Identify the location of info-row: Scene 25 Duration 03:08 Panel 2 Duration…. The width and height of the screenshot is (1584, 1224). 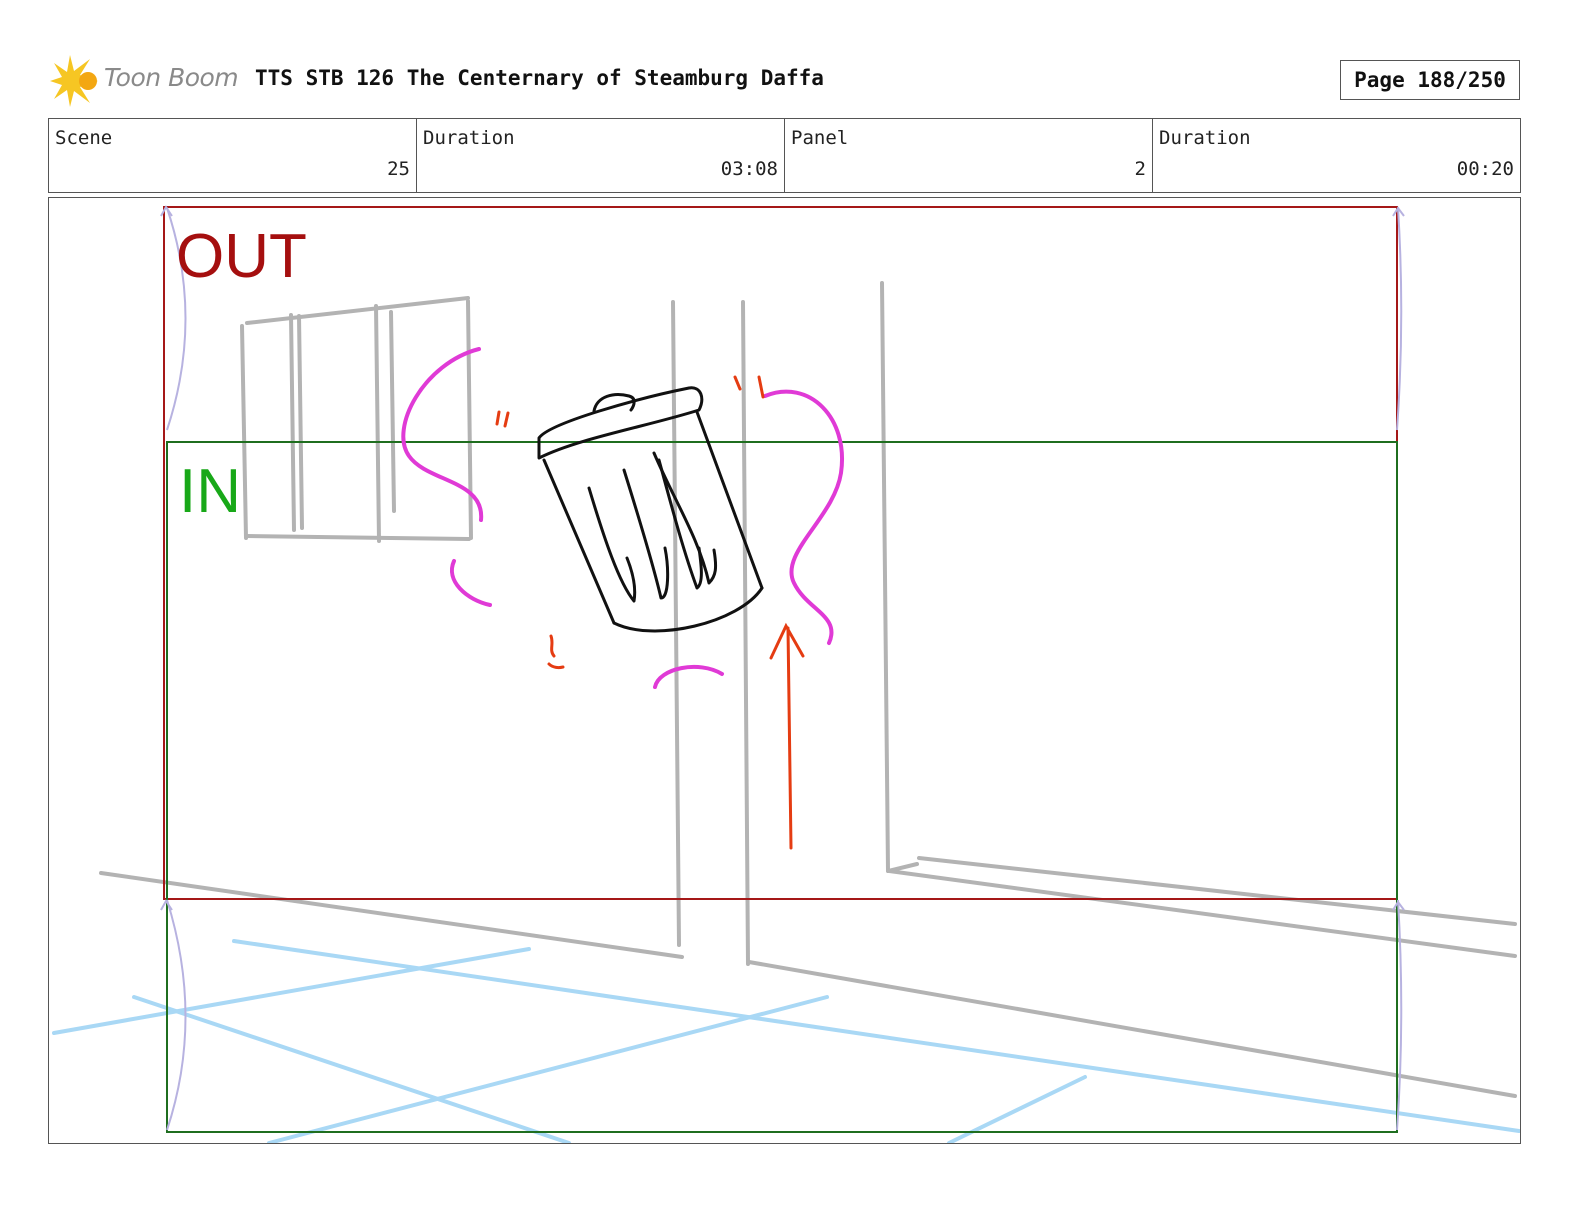
(784, 155).